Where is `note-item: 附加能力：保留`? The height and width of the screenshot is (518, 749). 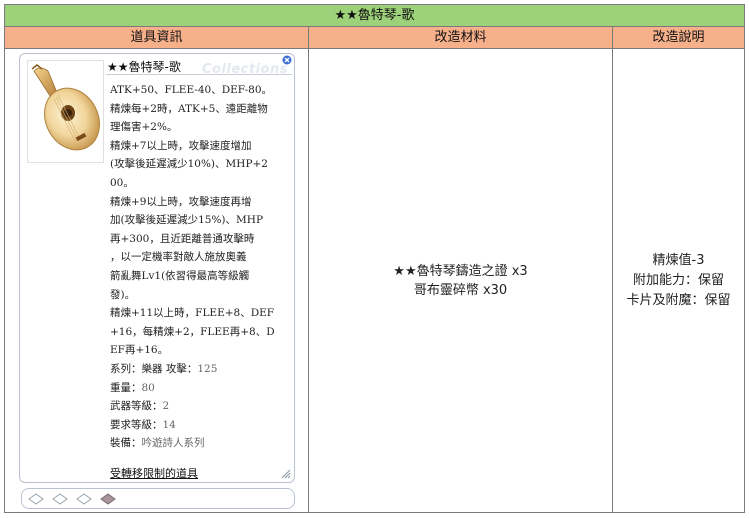
note-item: 附加能力：保留 is located at coordinates (678, 280).